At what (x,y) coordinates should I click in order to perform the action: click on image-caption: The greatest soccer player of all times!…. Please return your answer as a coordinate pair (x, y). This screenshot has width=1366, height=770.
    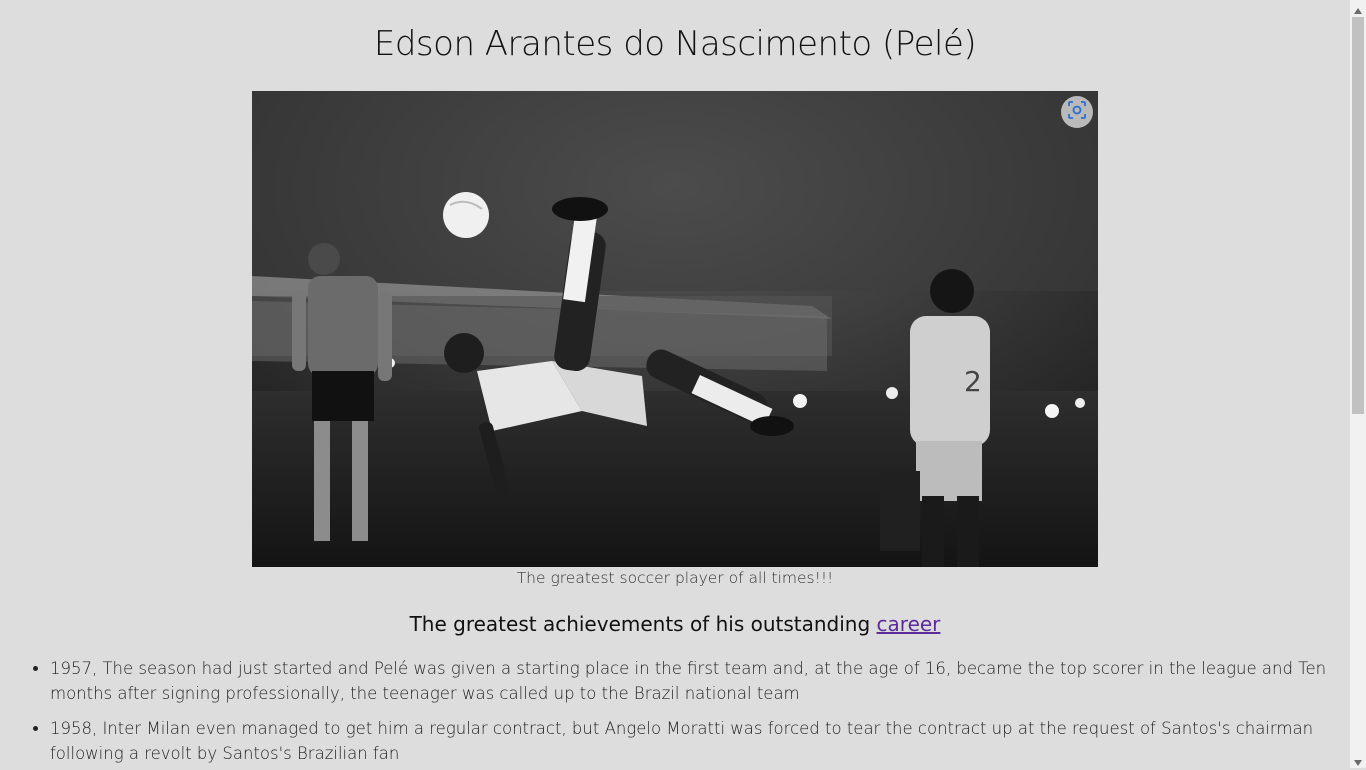
    Looking at the image, I should click on (675, 578).